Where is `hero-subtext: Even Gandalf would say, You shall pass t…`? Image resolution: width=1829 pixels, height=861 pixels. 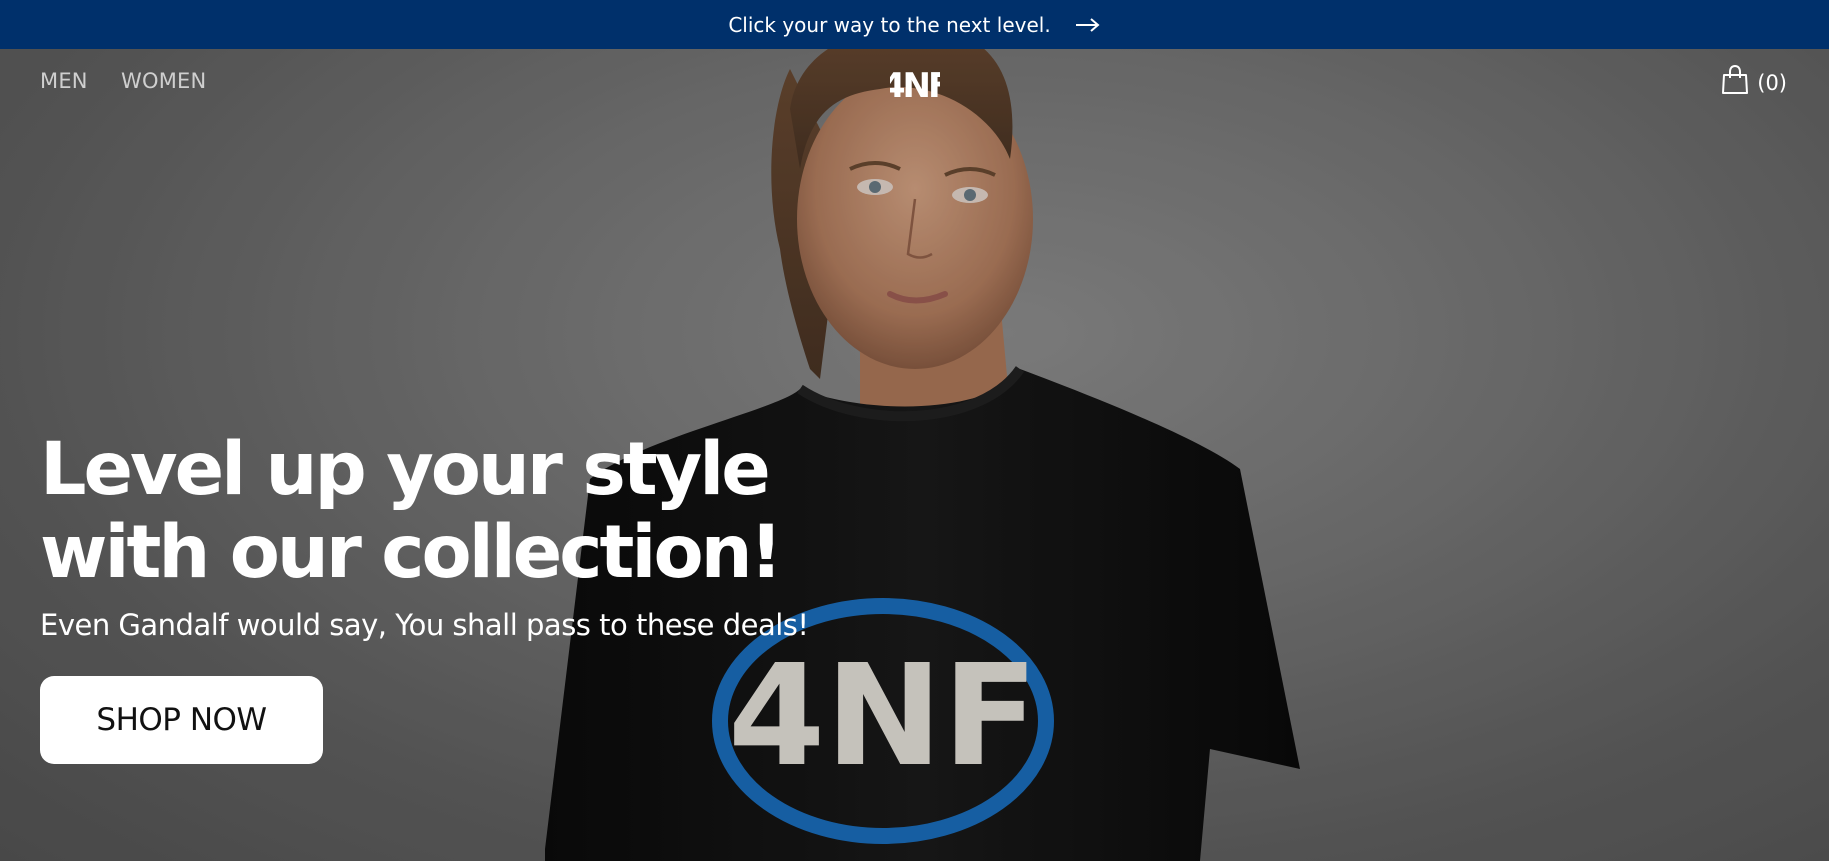 hero-subtext: Even Gandalf would say, You shall pass t… is located at coordinates (424, 625).